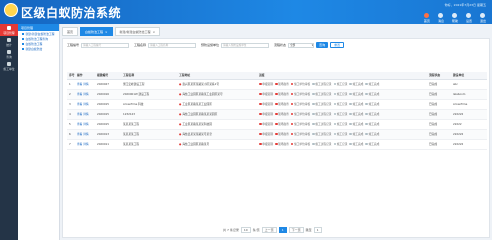 This screenshot has height=240, width=492. I want to click on company-label: 预防设施单位, so click(210, 45).